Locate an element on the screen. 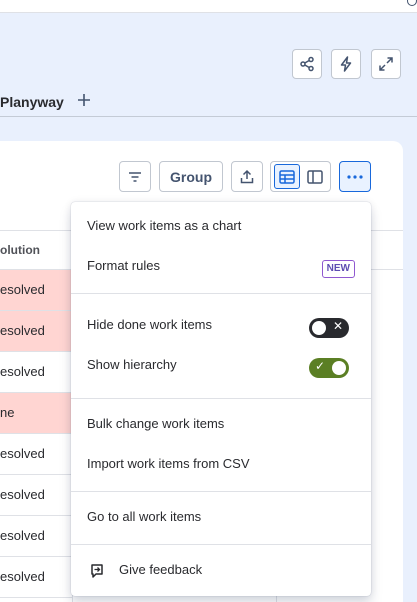  plus-icon is located at coordinates (84, 100).